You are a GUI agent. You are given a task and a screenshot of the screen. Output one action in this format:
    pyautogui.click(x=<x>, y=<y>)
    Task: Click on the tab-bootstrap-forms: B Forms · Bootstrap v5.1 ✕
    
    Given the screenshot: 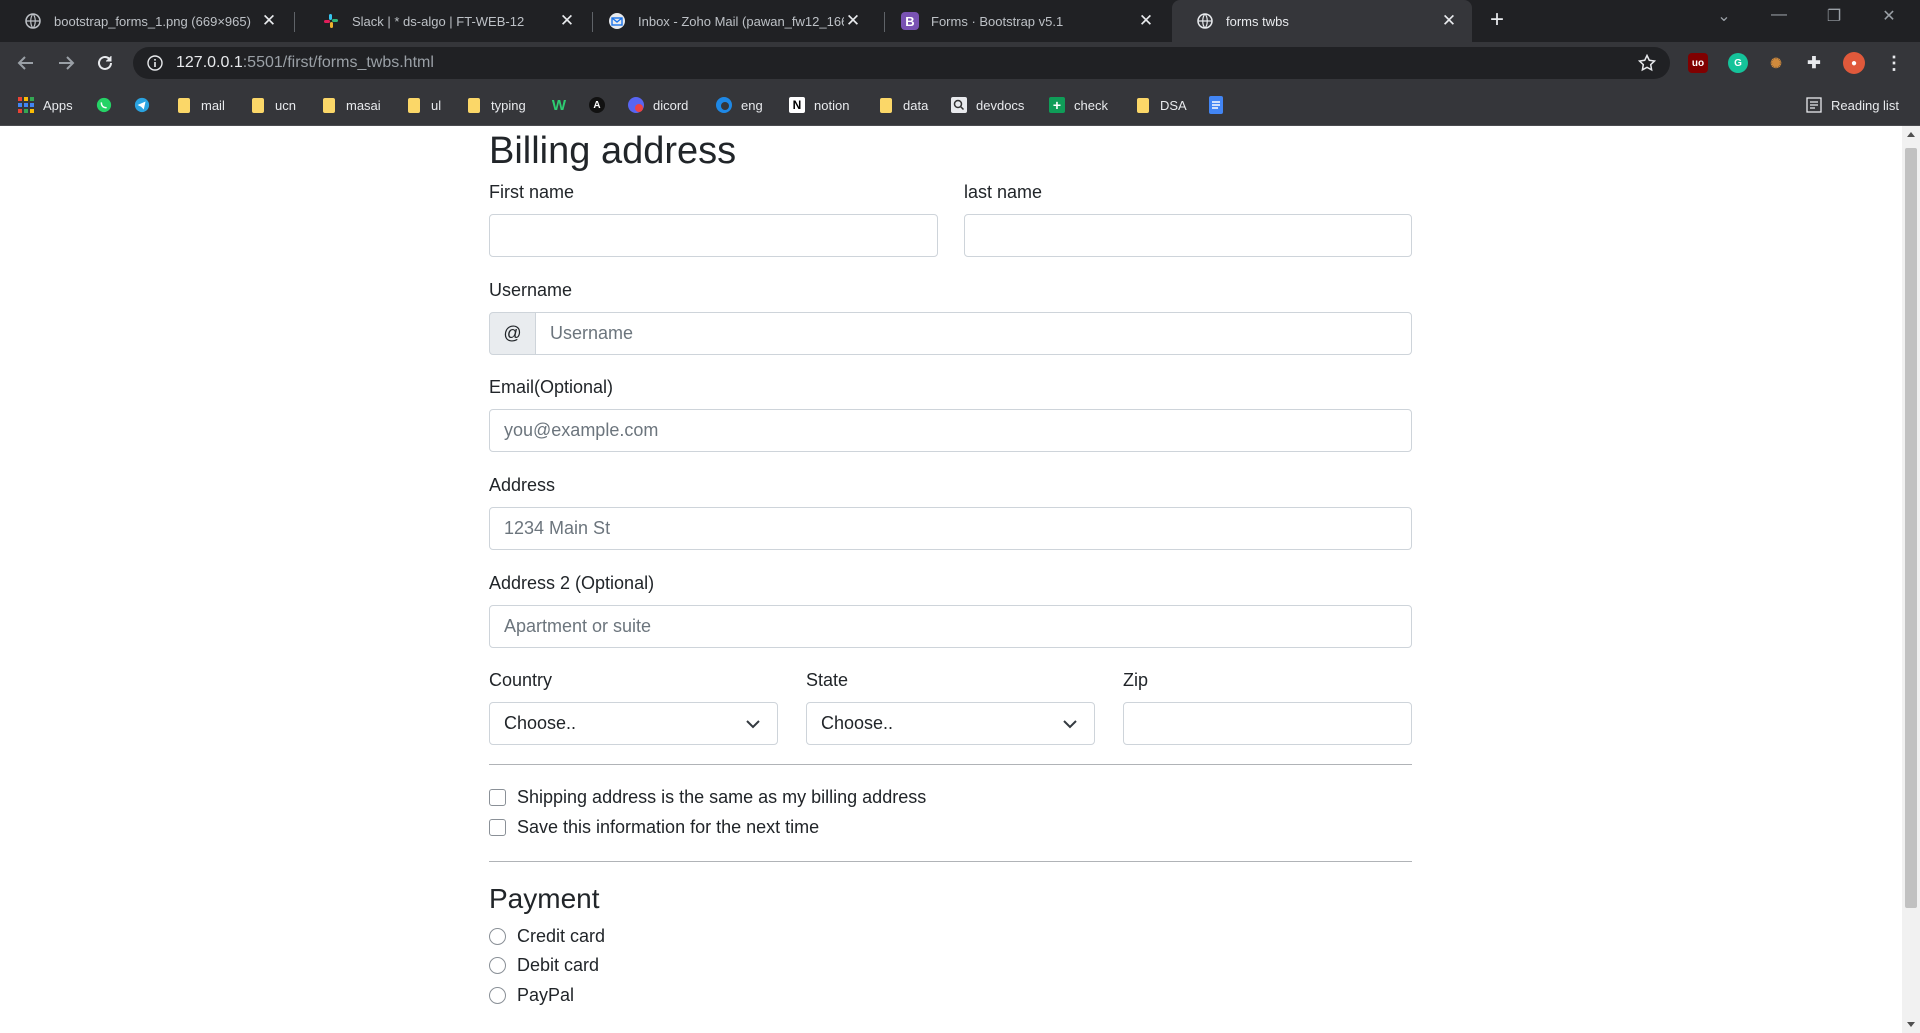 What is the action you would take?
    pyautogui.click(x=1023, y=21)
    